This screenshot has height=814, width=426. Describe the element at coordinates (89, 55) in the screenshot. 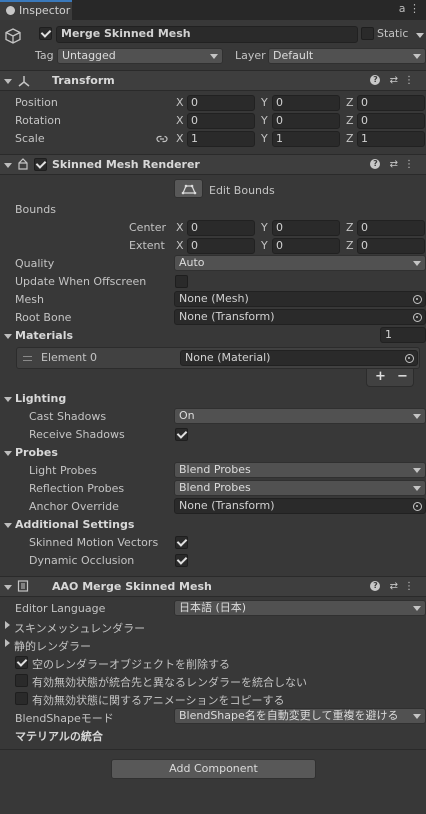

I see `tag-dropdown-value: Untagged` at that location.